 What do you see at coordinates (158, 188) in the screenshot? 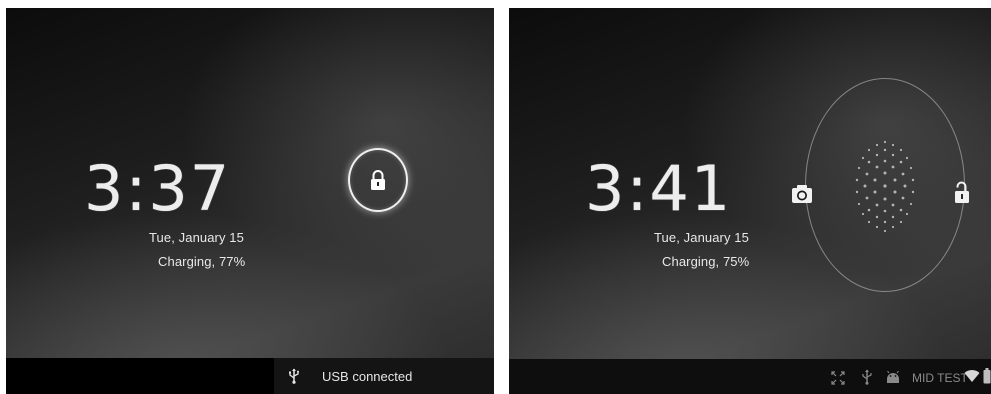
I see `clock-time: 3:37` at bounding box center [158, 188].